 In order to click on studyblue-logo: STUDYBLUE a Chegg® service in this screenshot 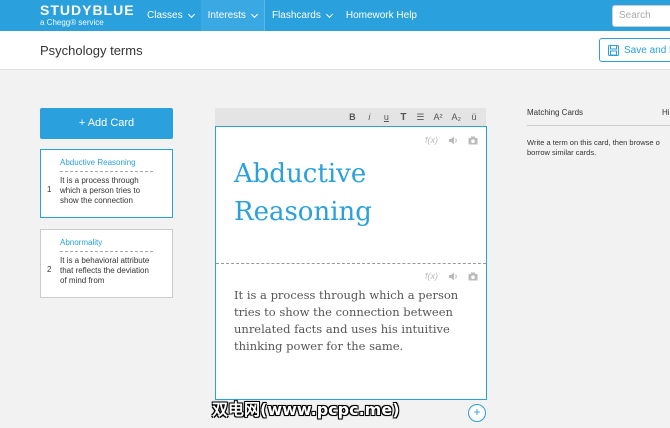, I will do `click(87, 15)`.